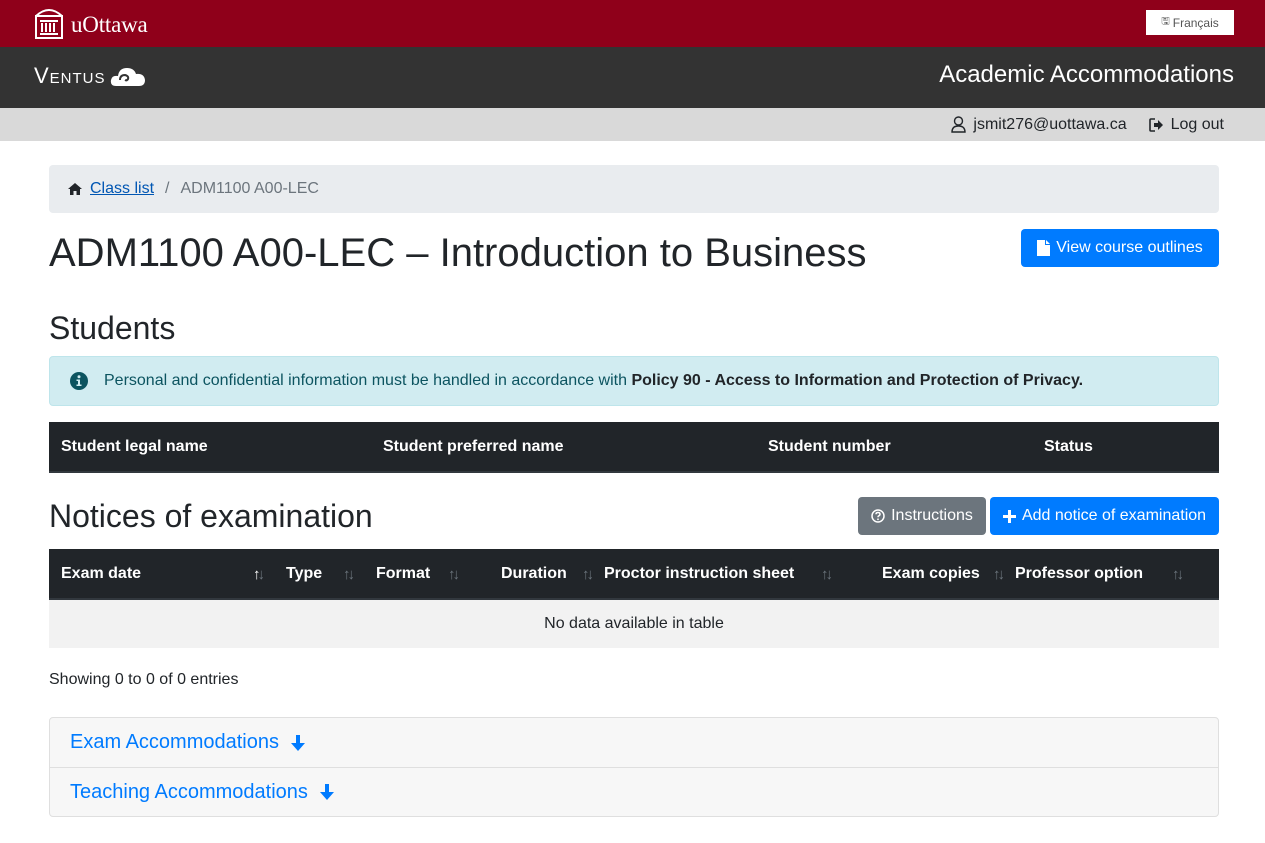 Image resolution: width=1265 pixels, height=843 pixels. I want to click on column-label: Proctor instruction sheet, so click(699, 573).